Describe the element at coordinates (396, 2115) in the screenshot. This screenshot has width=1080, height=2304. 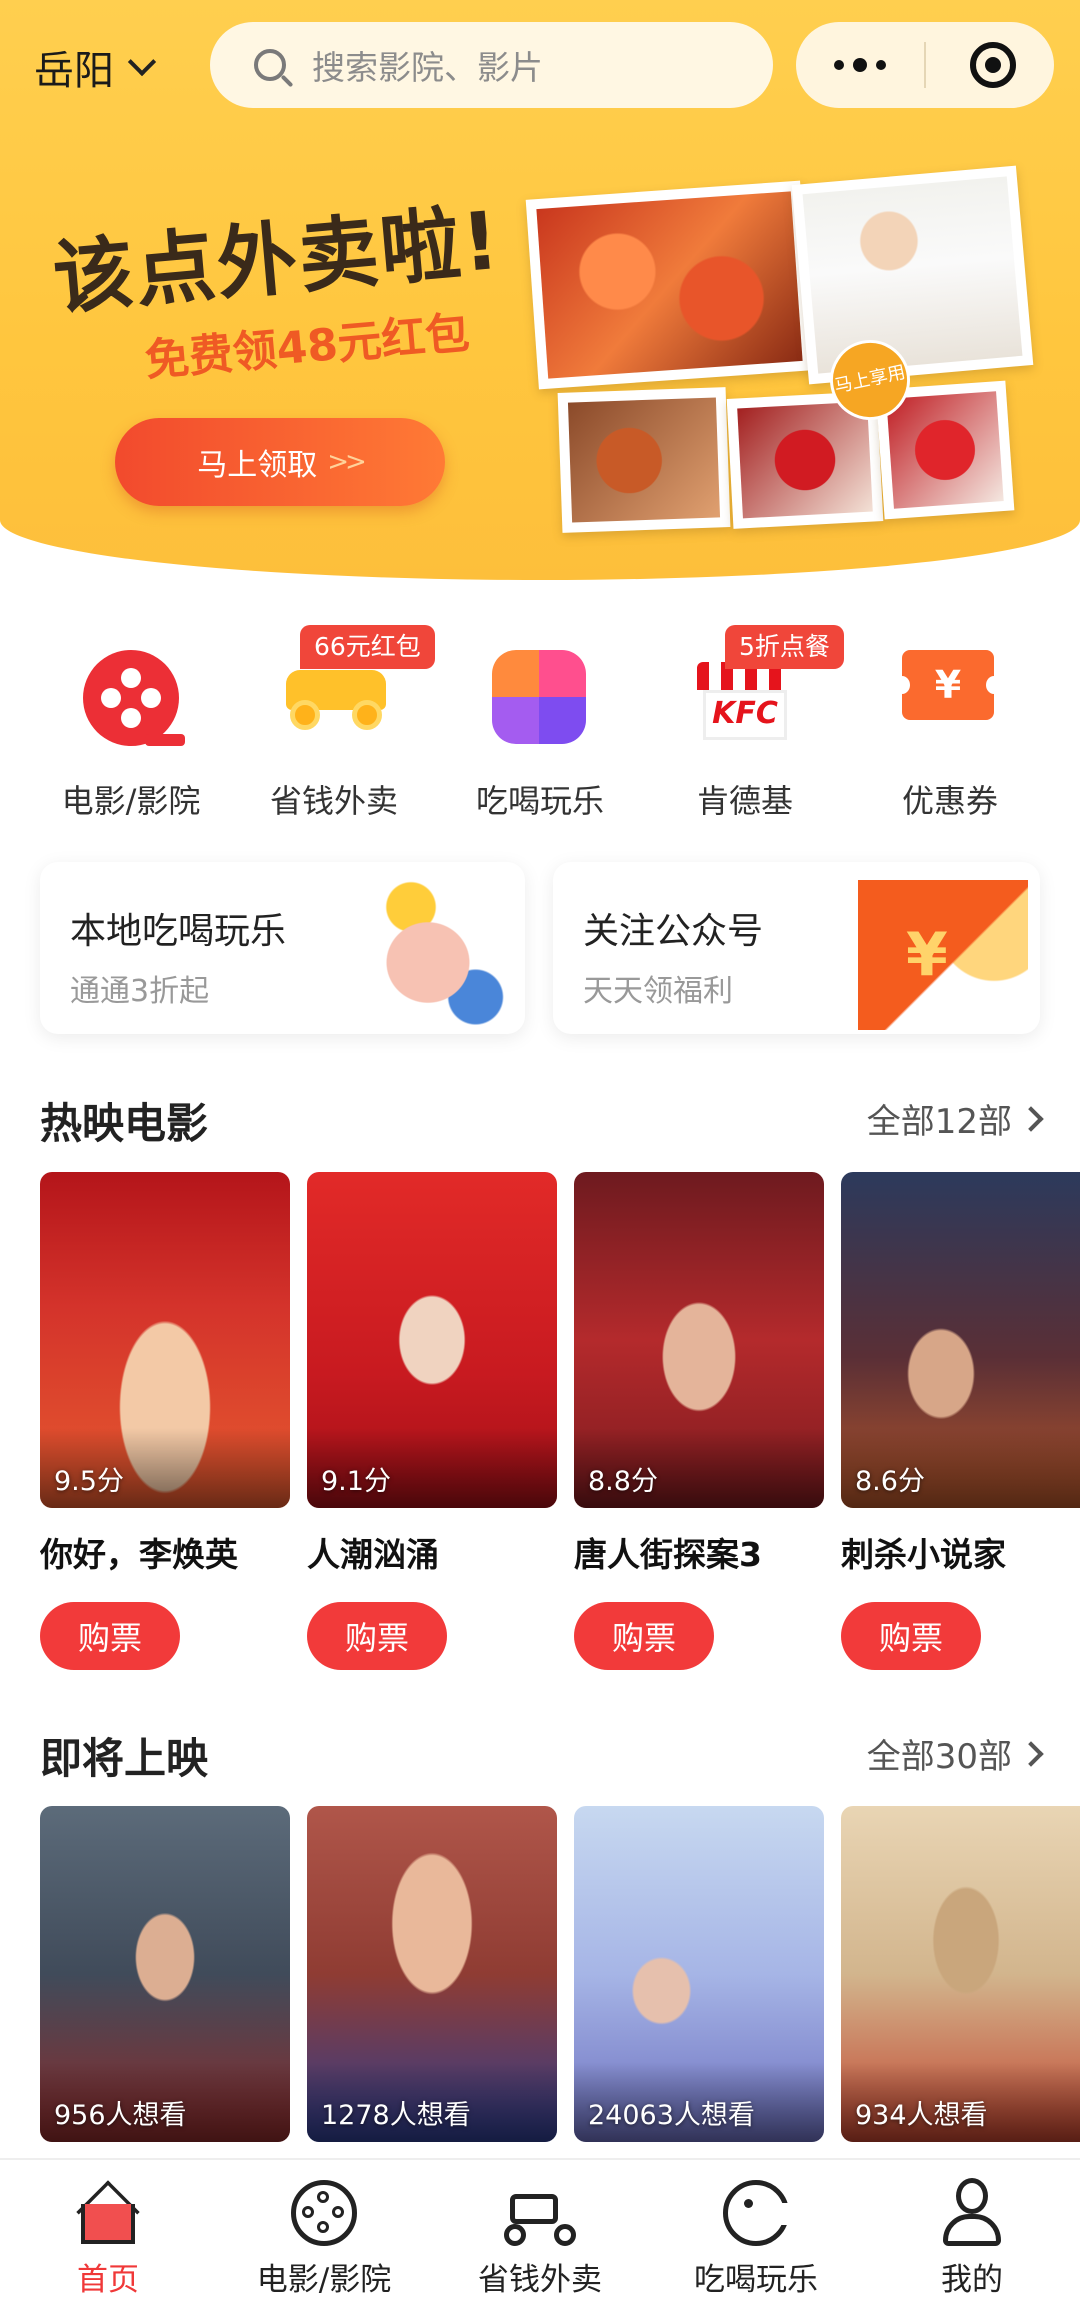
I see `want-to-see-count: 1278人想看` at that location.